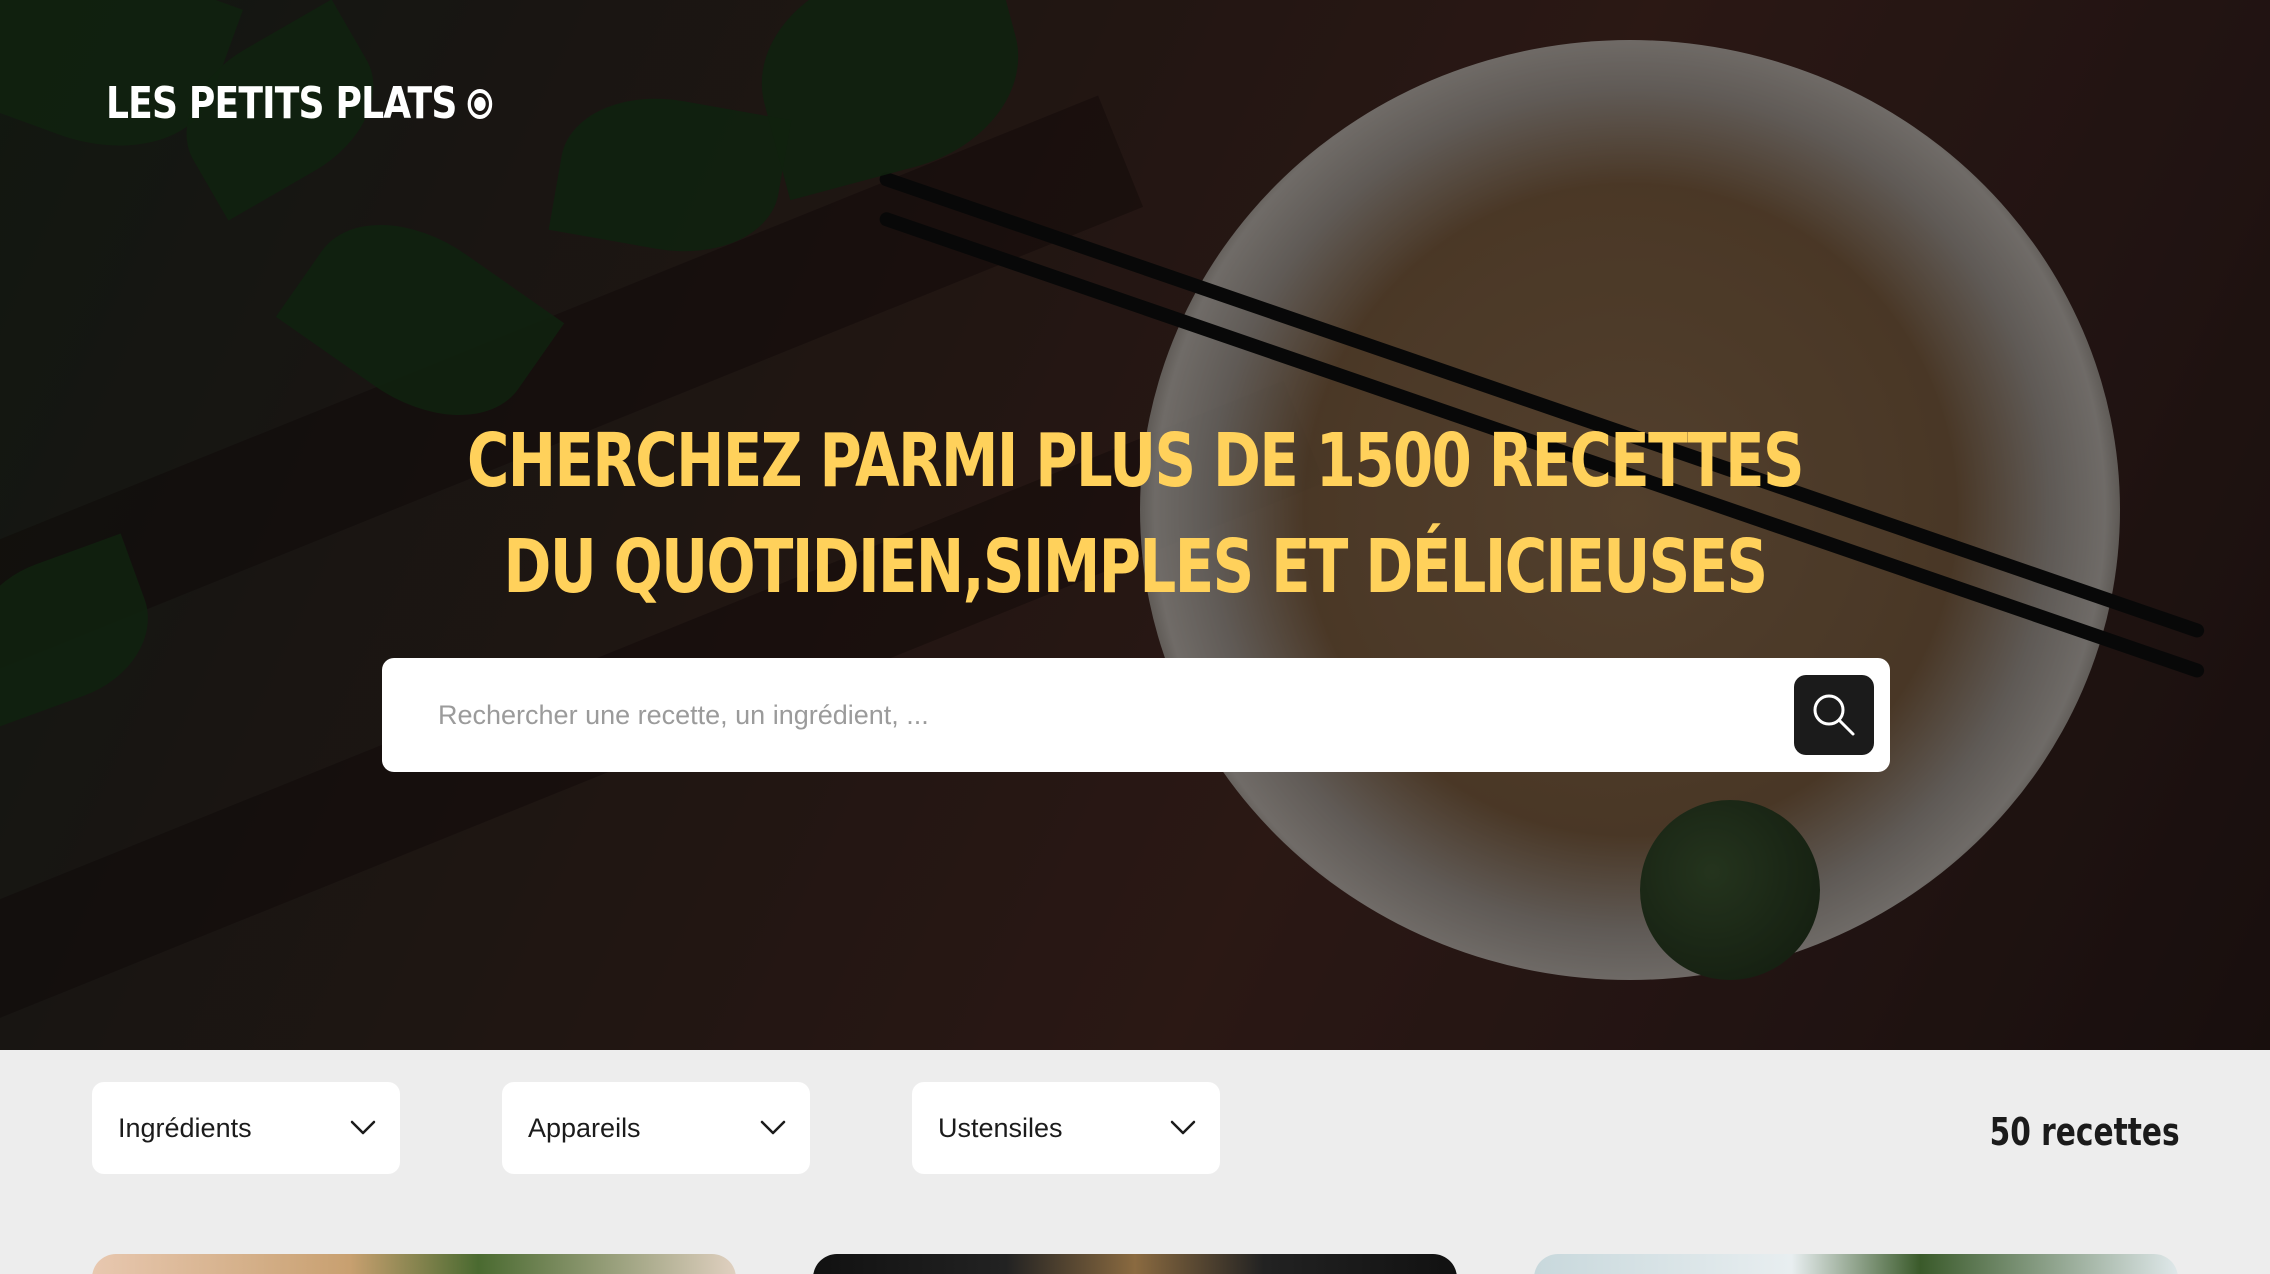 The image size is (2270, 1274). What do you see at coordinates (1135, 567) in the screenshot?
I see `headline-line-2: DU QUOTIDIEN,SIMPLES ET DÉLICIEUSES` at bounding box center [1135, 567].